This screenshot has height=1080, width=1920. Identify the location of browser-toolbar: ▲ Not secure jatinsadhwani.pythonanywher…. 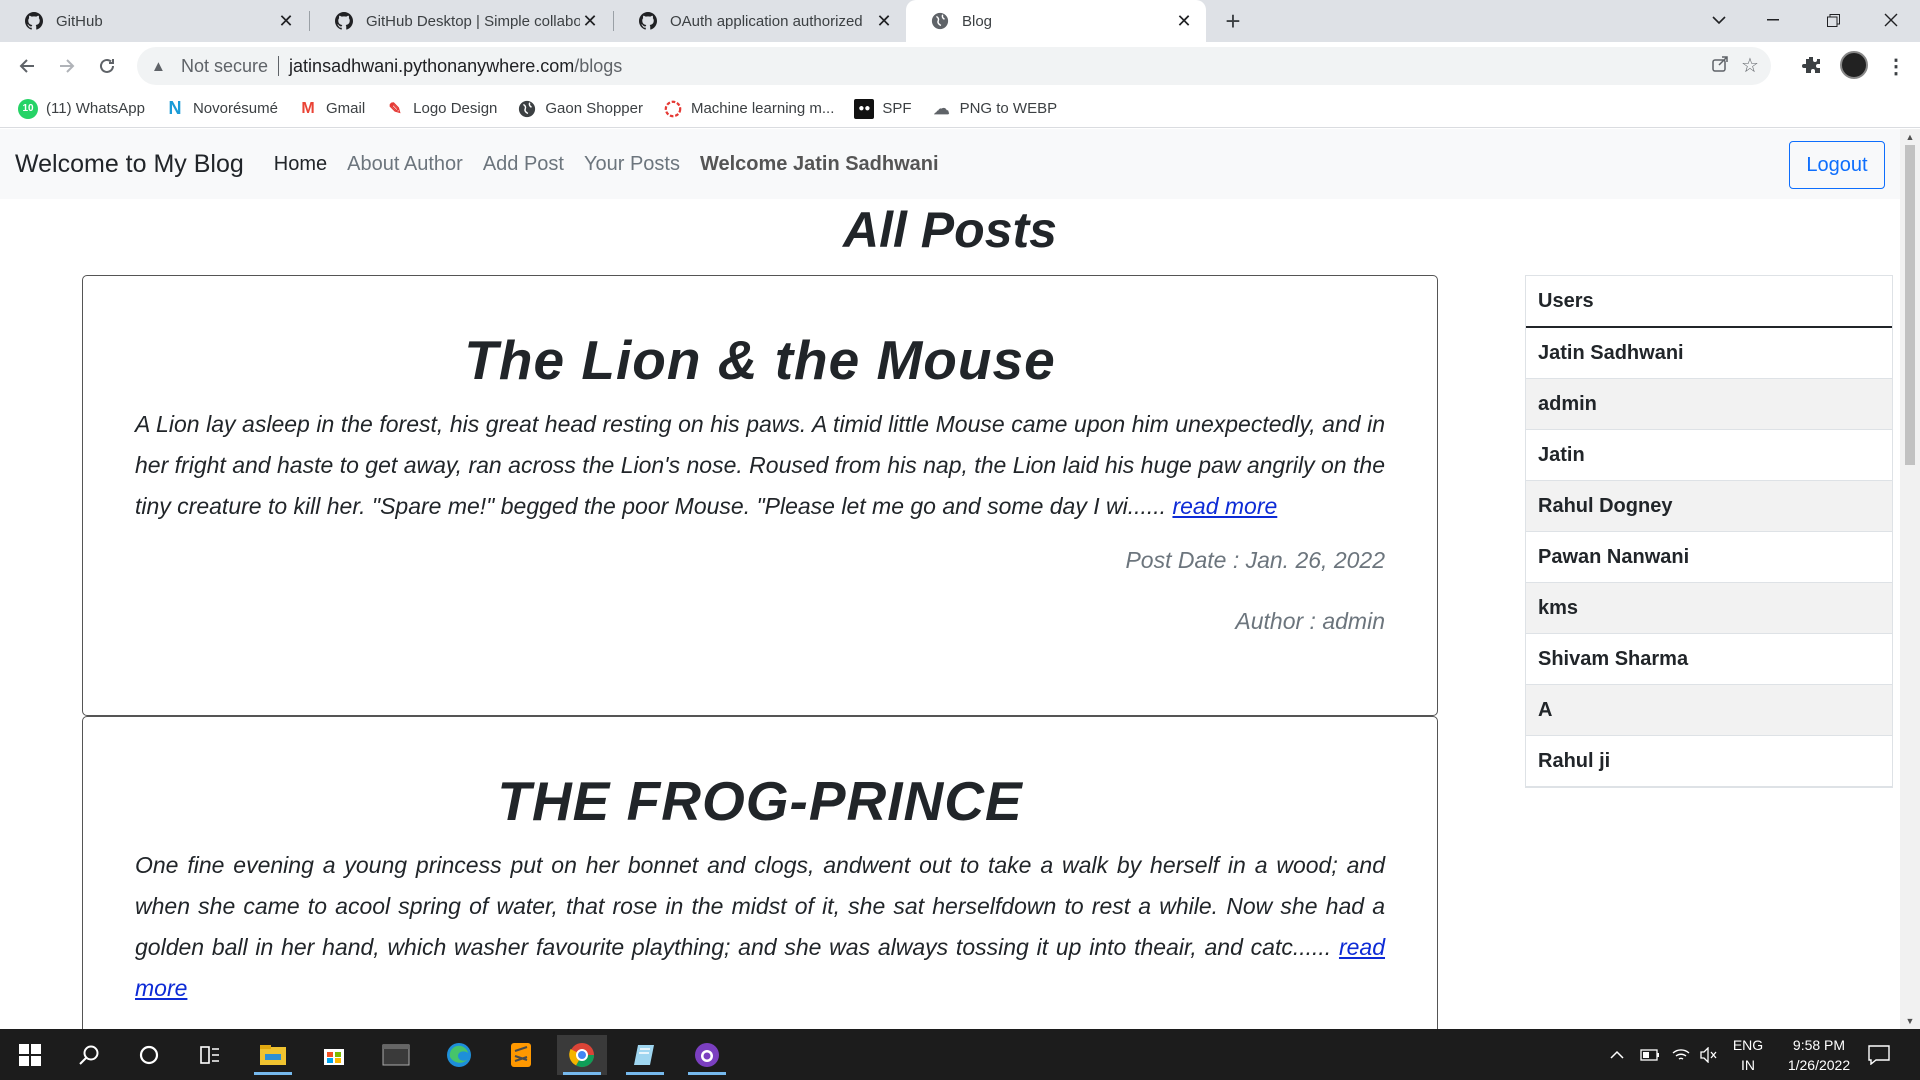
(960, 66).